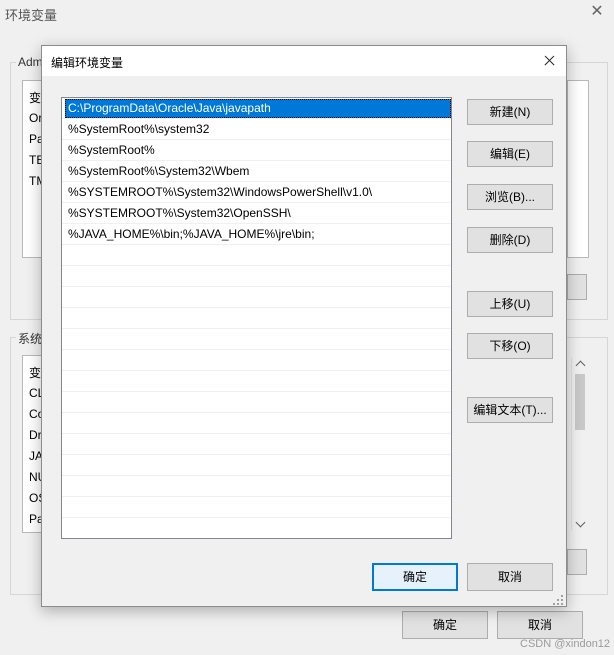 This screenshot has width=614, height=655. I want to click on edit-button-label: 编辑(E), so click(510, 154).